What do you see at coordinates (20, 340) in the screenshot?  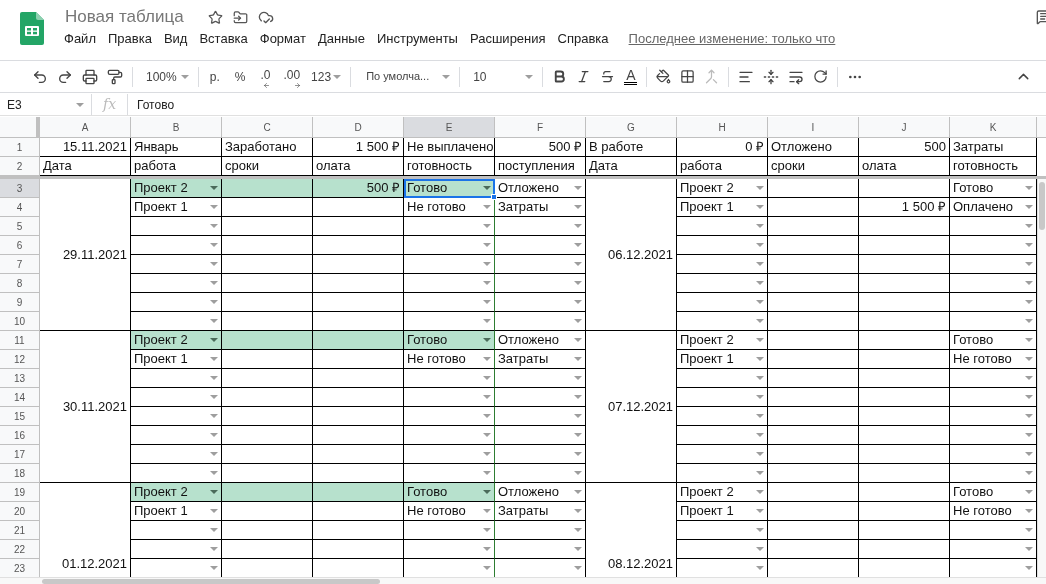 I see `row-header: 11` at bounding box center [20, 340].